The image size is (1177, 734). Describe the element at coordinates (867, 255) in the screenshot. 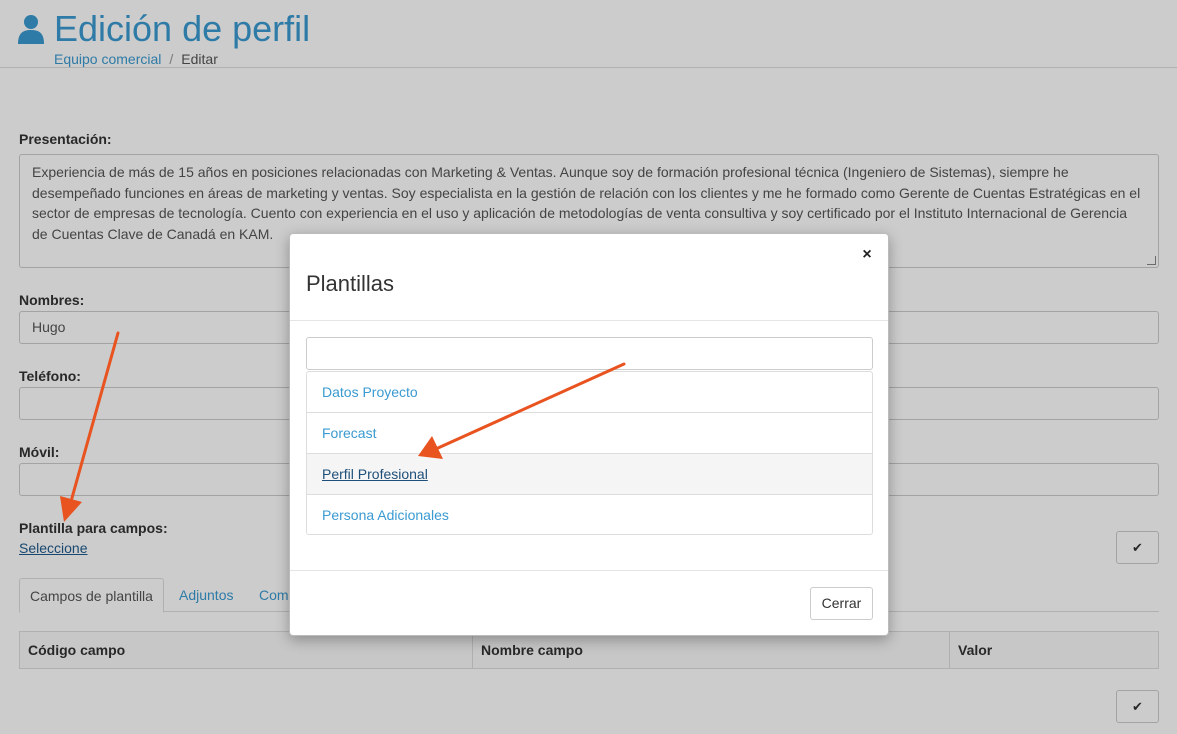

I see `close-icon: ×` at that location.